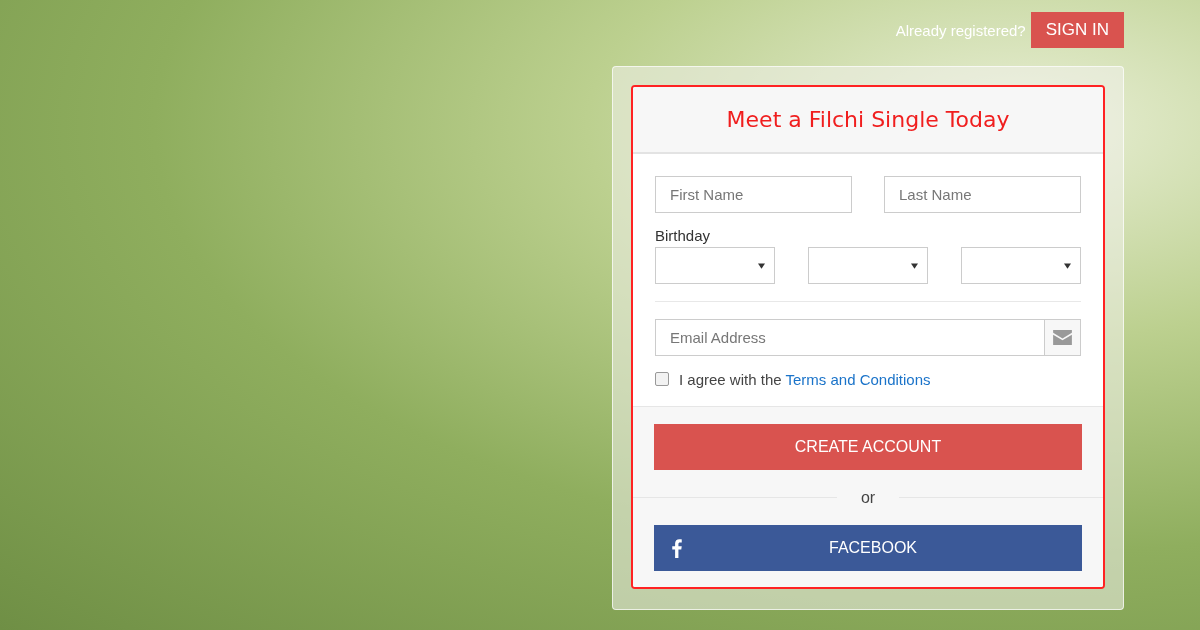 Image resolution: width=1200 pixels, height=630 pixels. Describe the element at coordinates (868, 548) in the screenshot. I see `facebook-button: FACEBOOK` at that location.